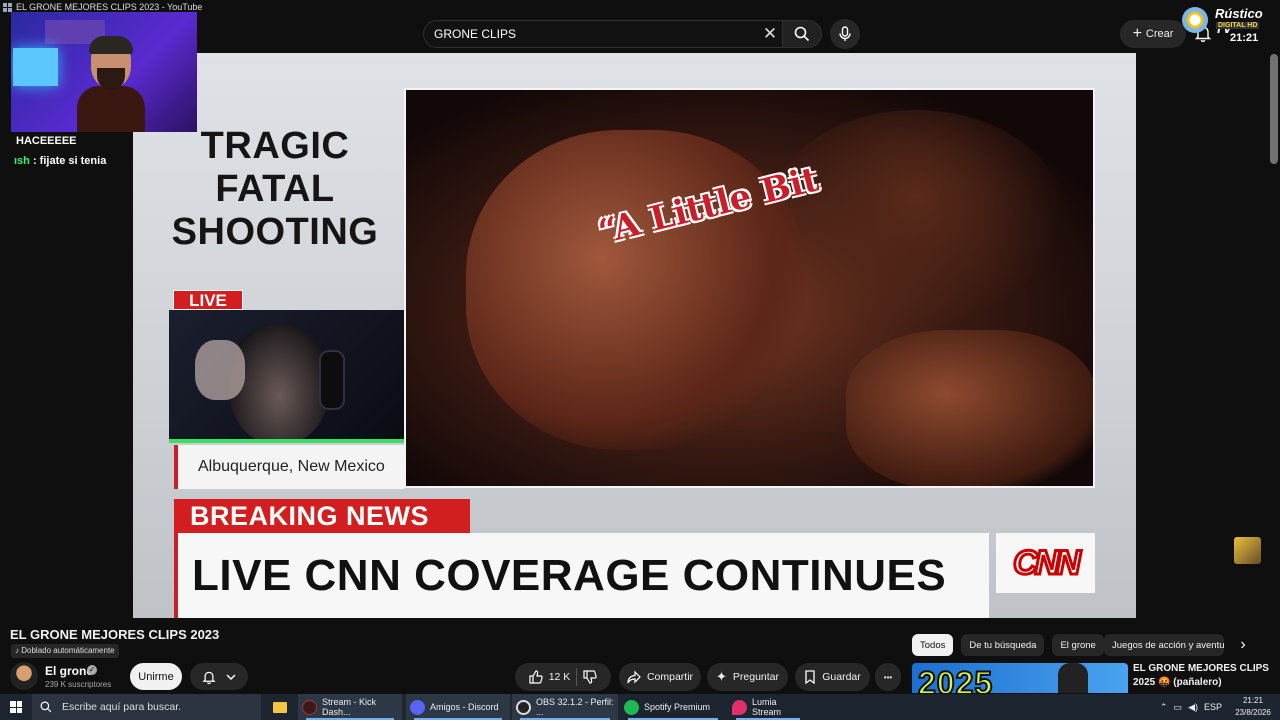 The width and height of the screenshot is (1280, 720). What do you see at coordinates (677, 707) in the screenshot?
I see `taskbar-app-label: Spotify Premium` at bounding box center [677, 707].